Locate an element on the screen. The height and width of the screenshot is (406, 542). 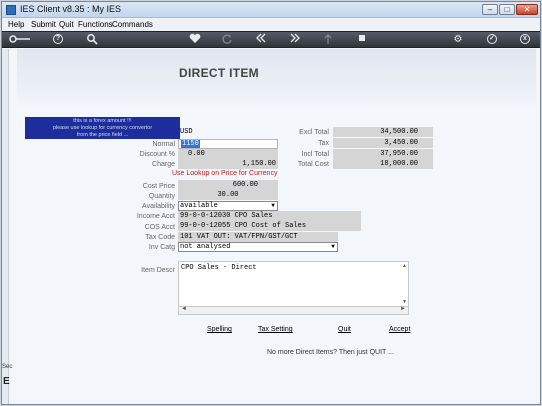
income-acct-label: Income Acct is located at coordinates (155, 216).